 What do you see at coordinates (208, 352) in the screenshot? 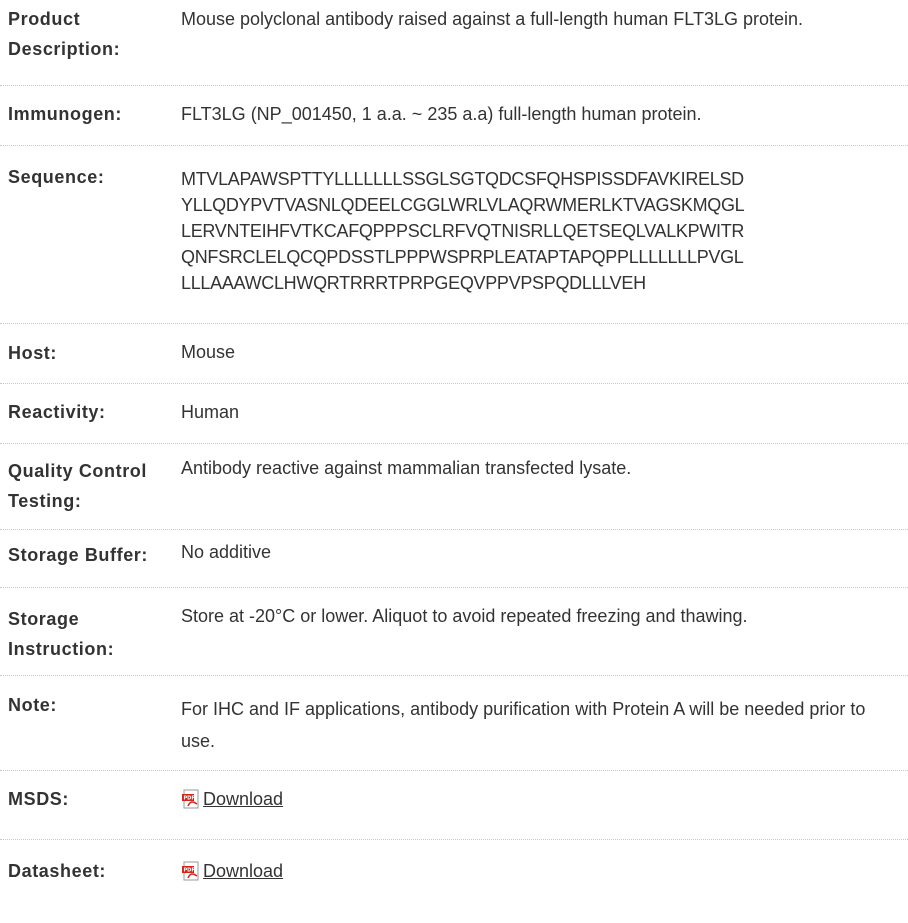
I see `host-value: Mouse` at bounding box center [208, 352].